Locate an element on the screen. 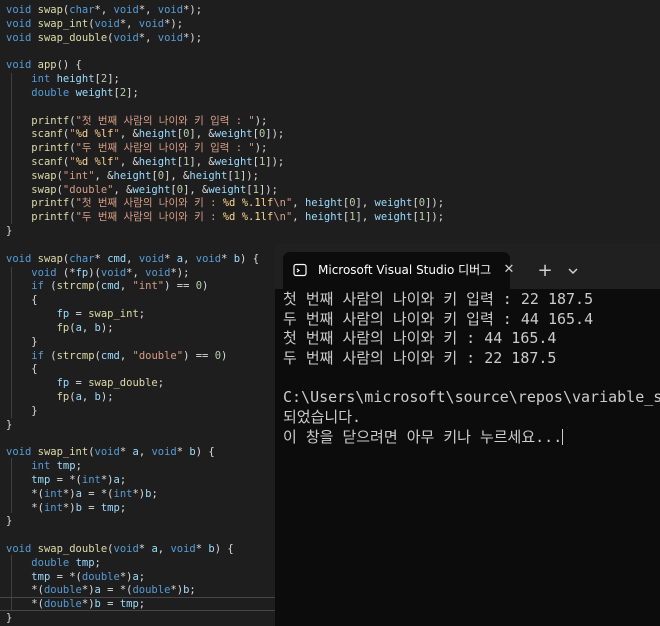  code-token: () { is located at coordinates (69, 65).